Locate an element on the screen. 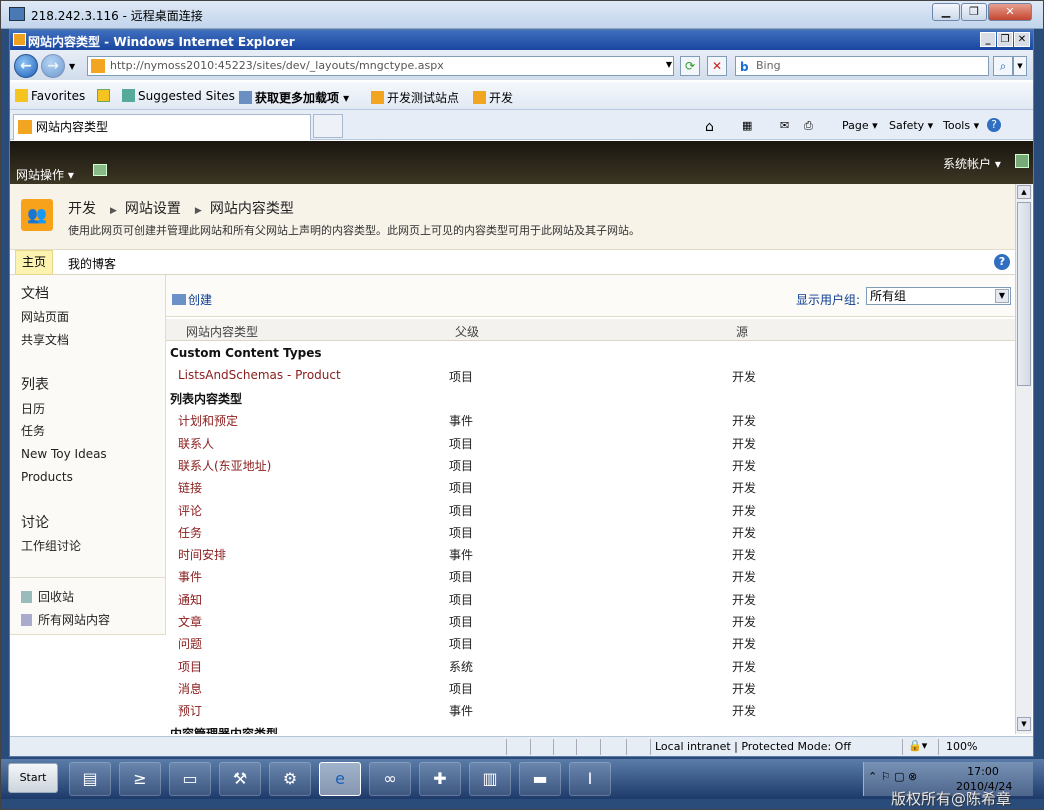 Image resolution: width=1044 pixels, height=810 pixels. ie-restore-button: ❐ is located at coordinates (1005, 39).